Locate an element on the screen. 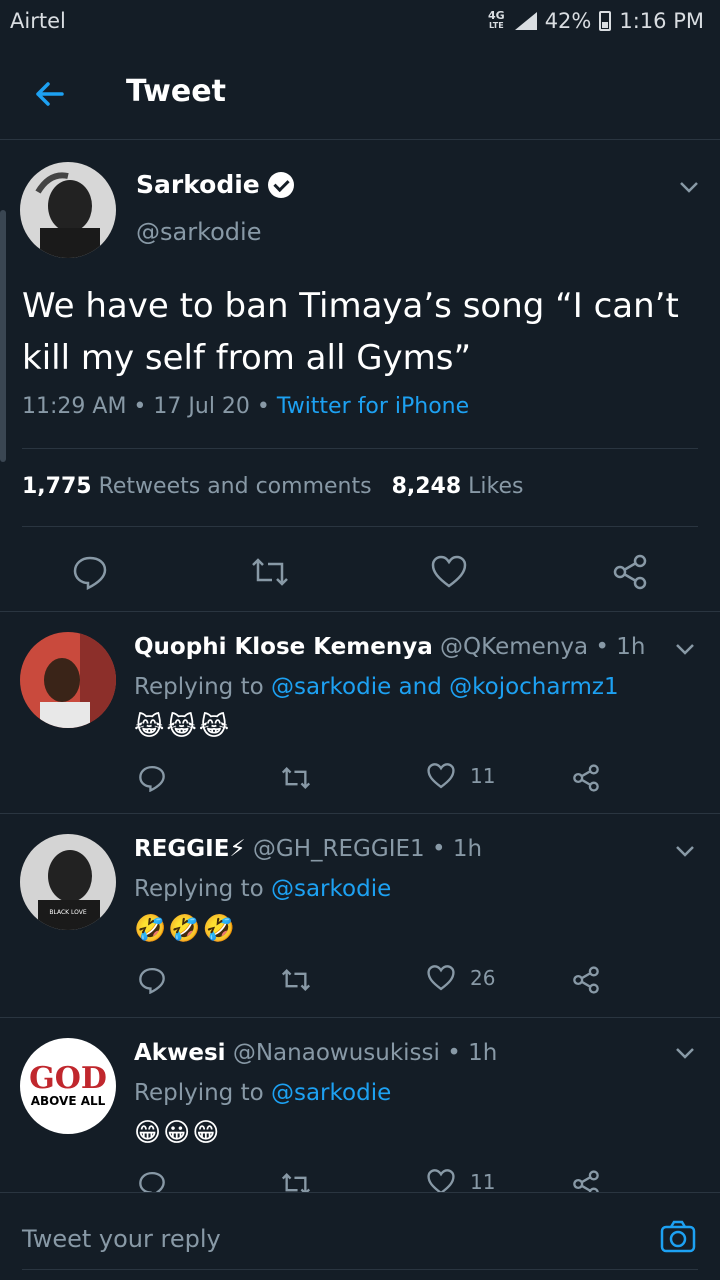  carrier-name: Airtel is located at coordinates (38, 21).